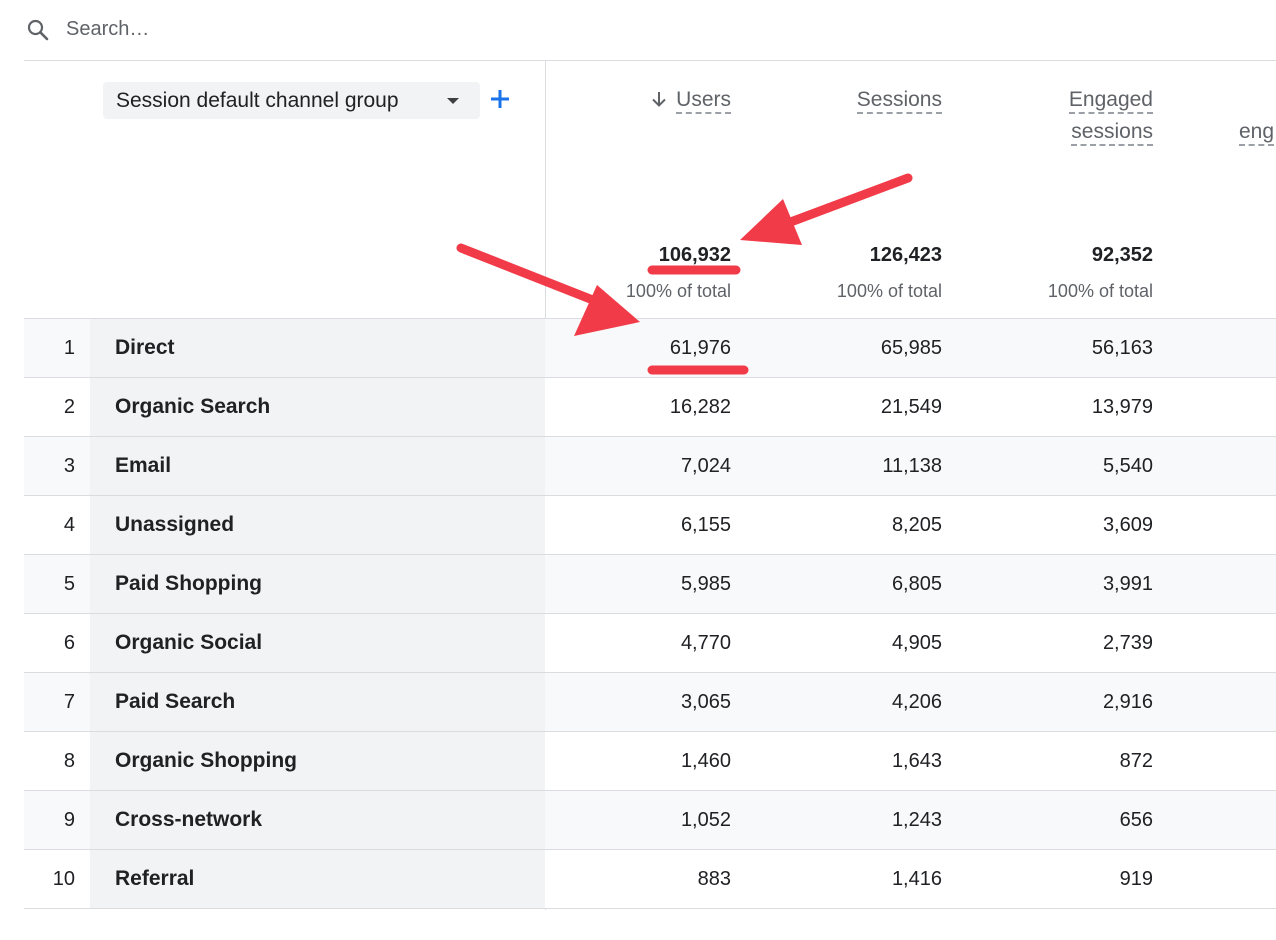  Describe the element at coordinates (916, 761) in the screenshot. I see `row-sessions: 1,643` at that location.